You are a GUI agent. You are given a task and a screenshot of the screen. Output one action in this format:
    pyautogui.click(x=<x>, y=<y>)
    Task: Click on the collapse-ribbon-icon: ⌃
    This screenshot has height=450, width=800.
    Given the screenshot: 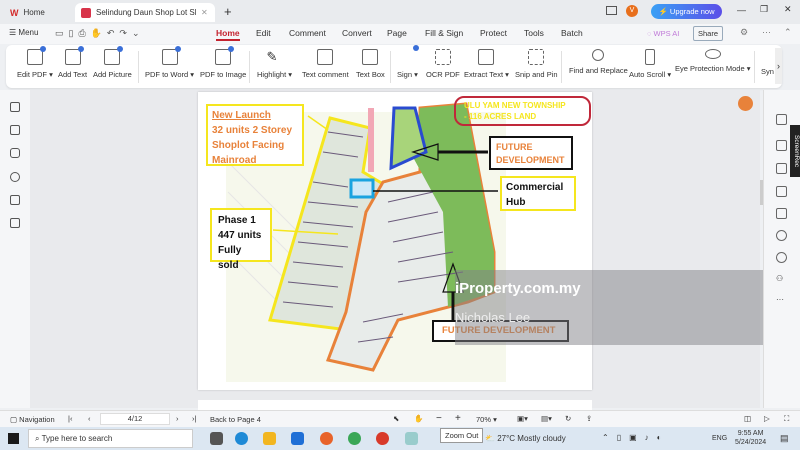 What is the action you would take?
    pyautogui.click(x=788, y=32)
    